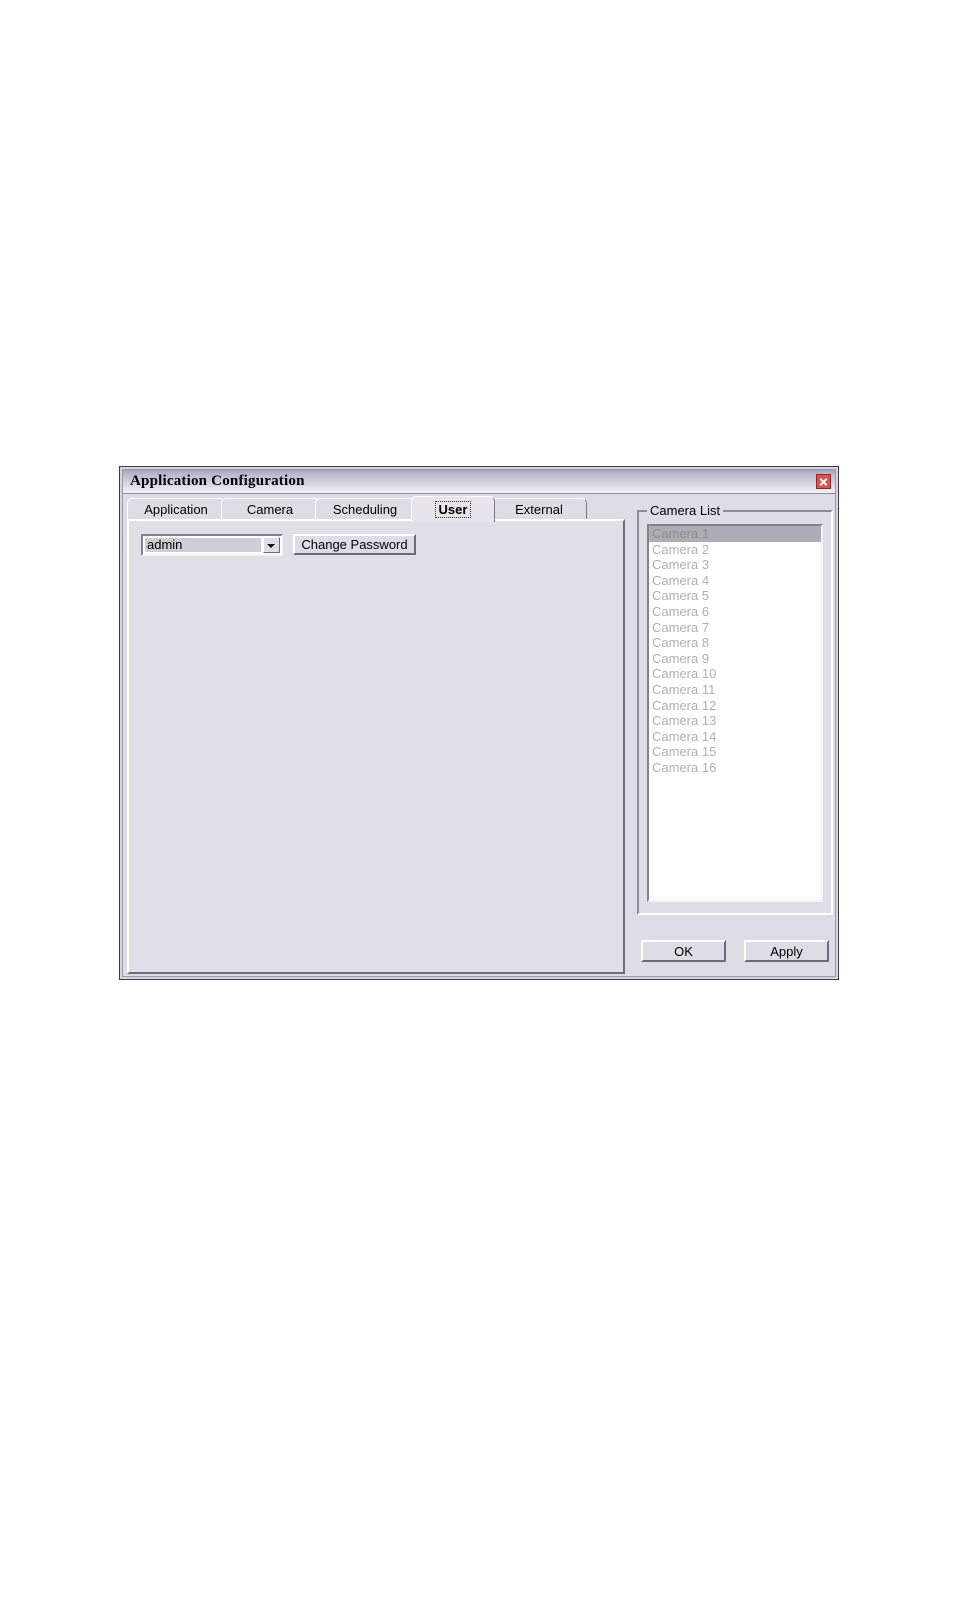  I want to click on tab-label: User, so click(453, 509).